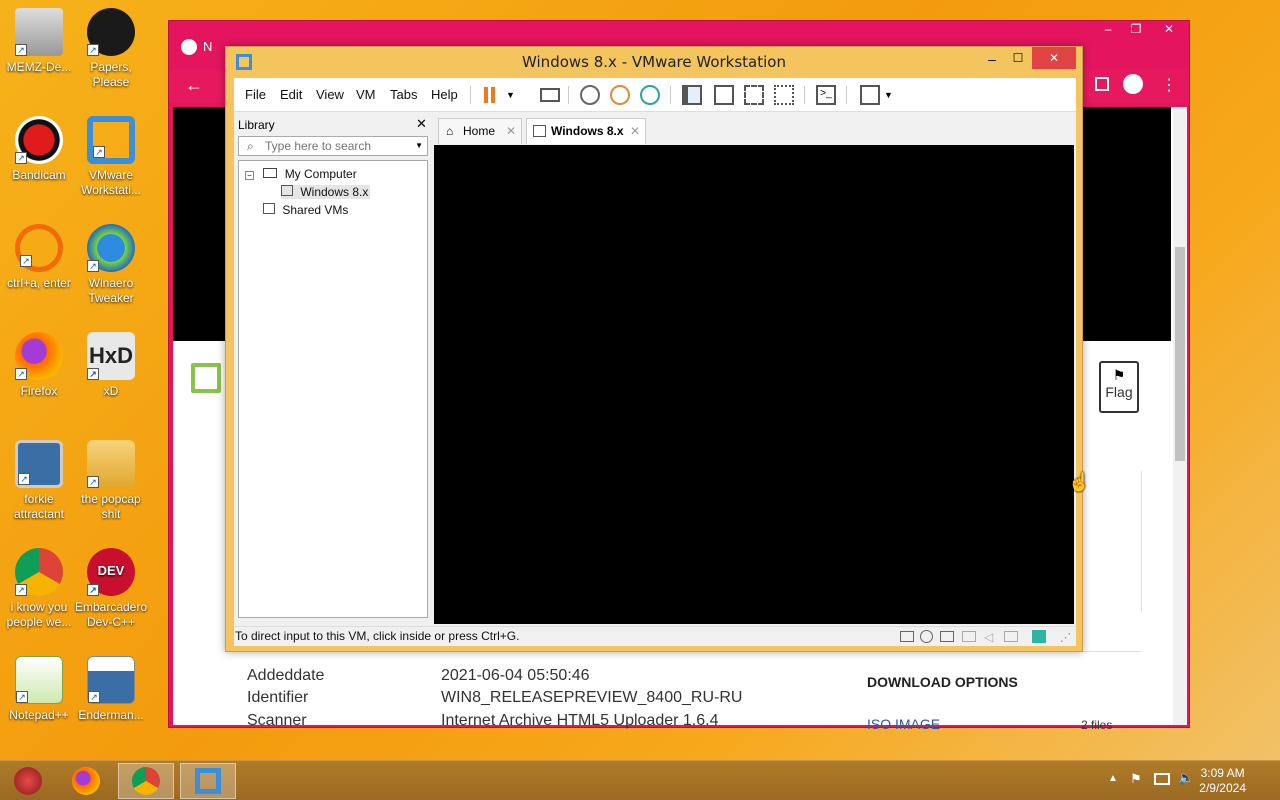 The width and height of the screenshot is (1280, 800). What do you see at coordinates (969, 636) in the screenshot?
I see `printer-status-icon` at bounding box center [969, 636].